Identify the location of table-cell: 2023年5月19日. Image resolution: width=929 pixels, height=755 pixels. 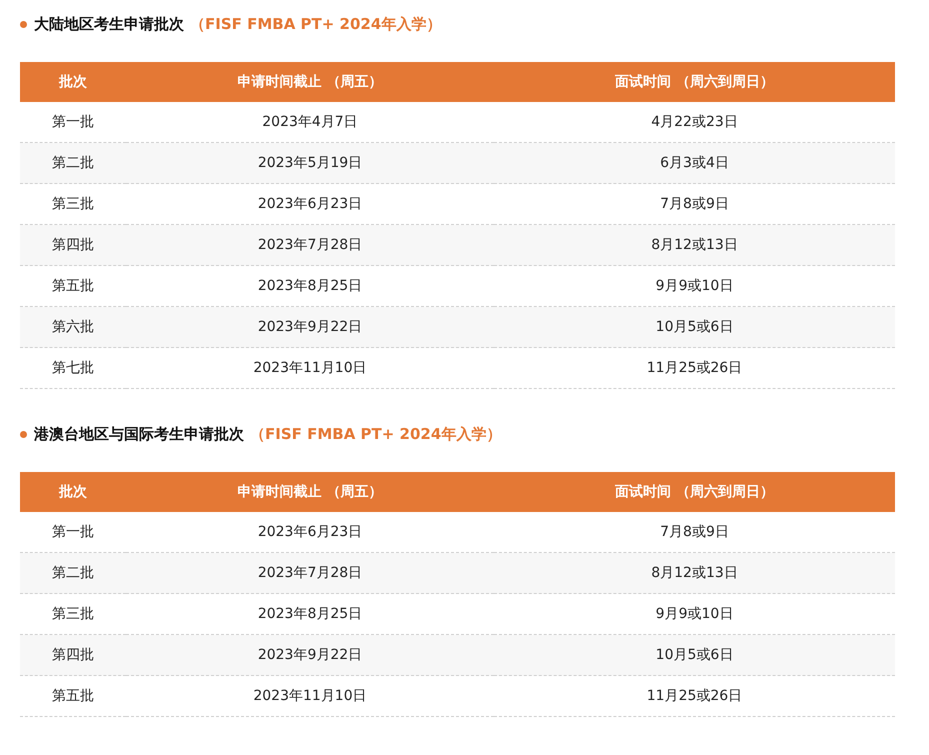
(310, 163).